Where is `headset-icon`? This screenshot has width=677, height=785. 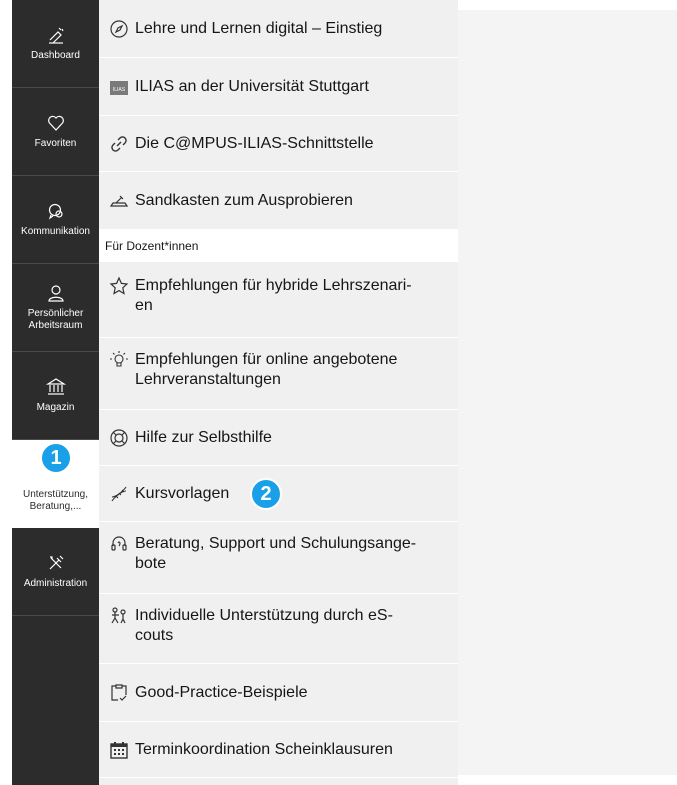 headset-icon is located at coordinates (119, 543).